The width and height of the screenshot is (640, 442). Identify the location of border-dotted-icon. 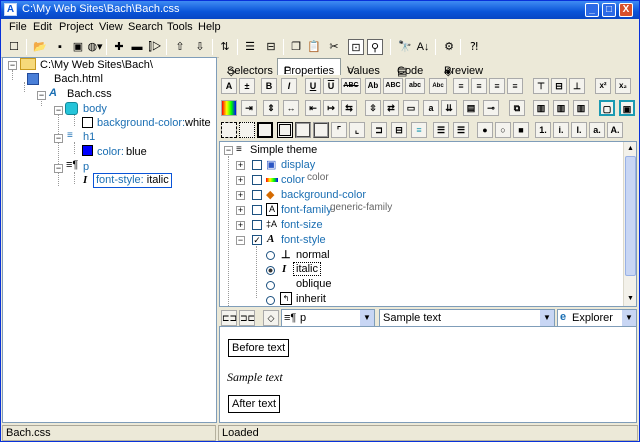
(247, 130).